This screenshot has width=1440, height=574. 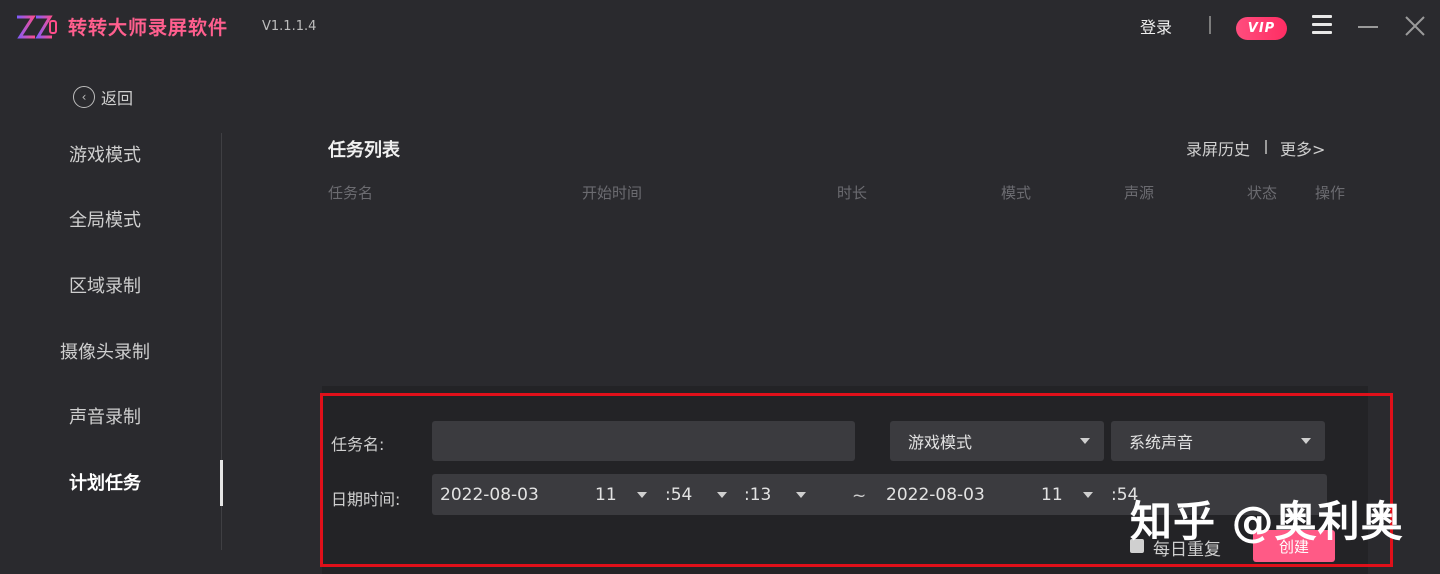 I want to click on column-header-status: 状态, so click(x=1262, y=193).